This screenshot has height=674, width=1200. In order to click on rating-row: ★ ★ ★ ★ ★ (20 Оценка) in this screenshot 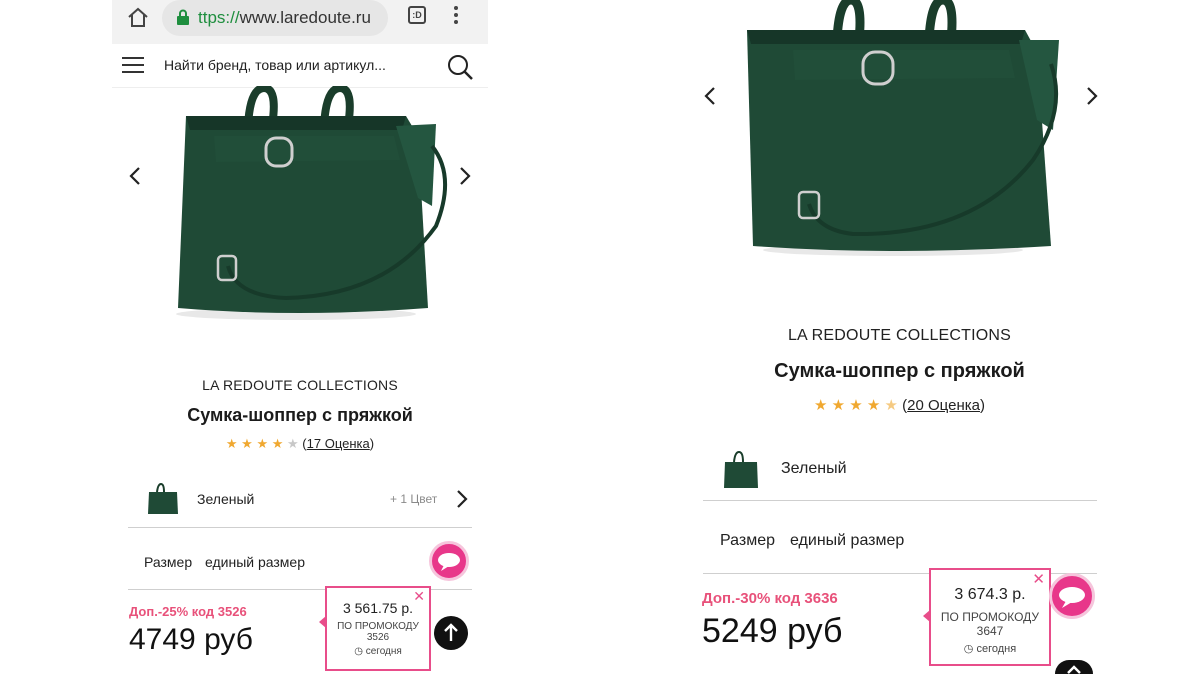, I will do `click(899, 405)`.